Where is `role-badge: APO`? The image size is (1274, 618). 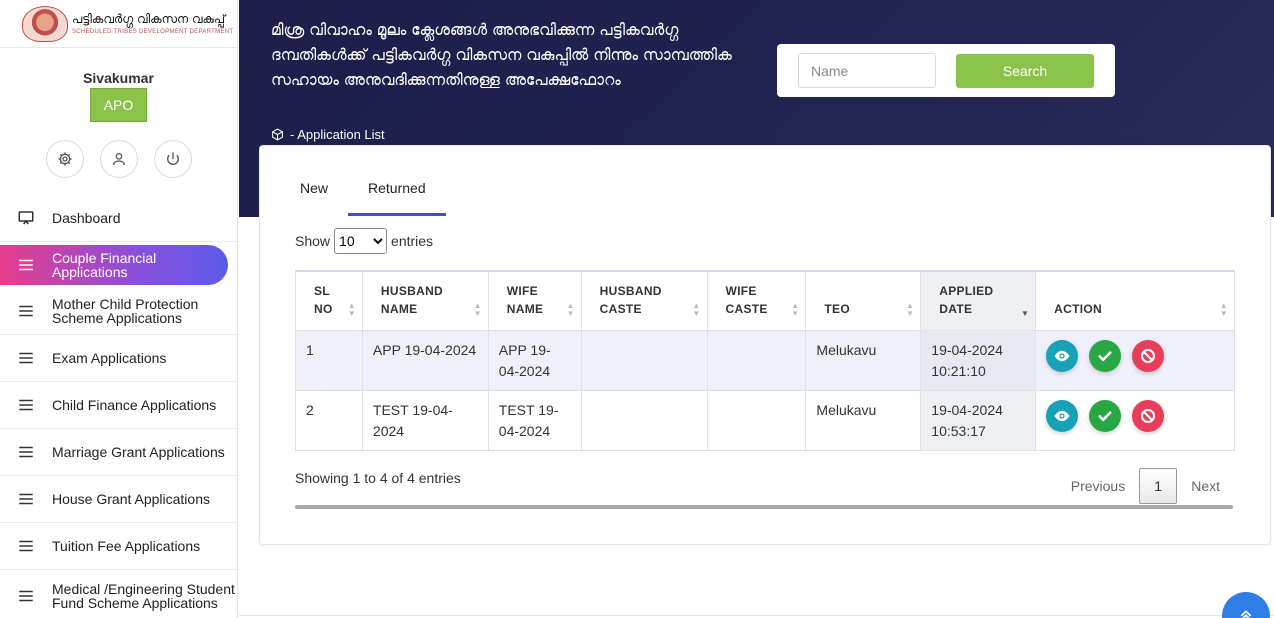
role-badge: APO is located at coordinates (118, 105).